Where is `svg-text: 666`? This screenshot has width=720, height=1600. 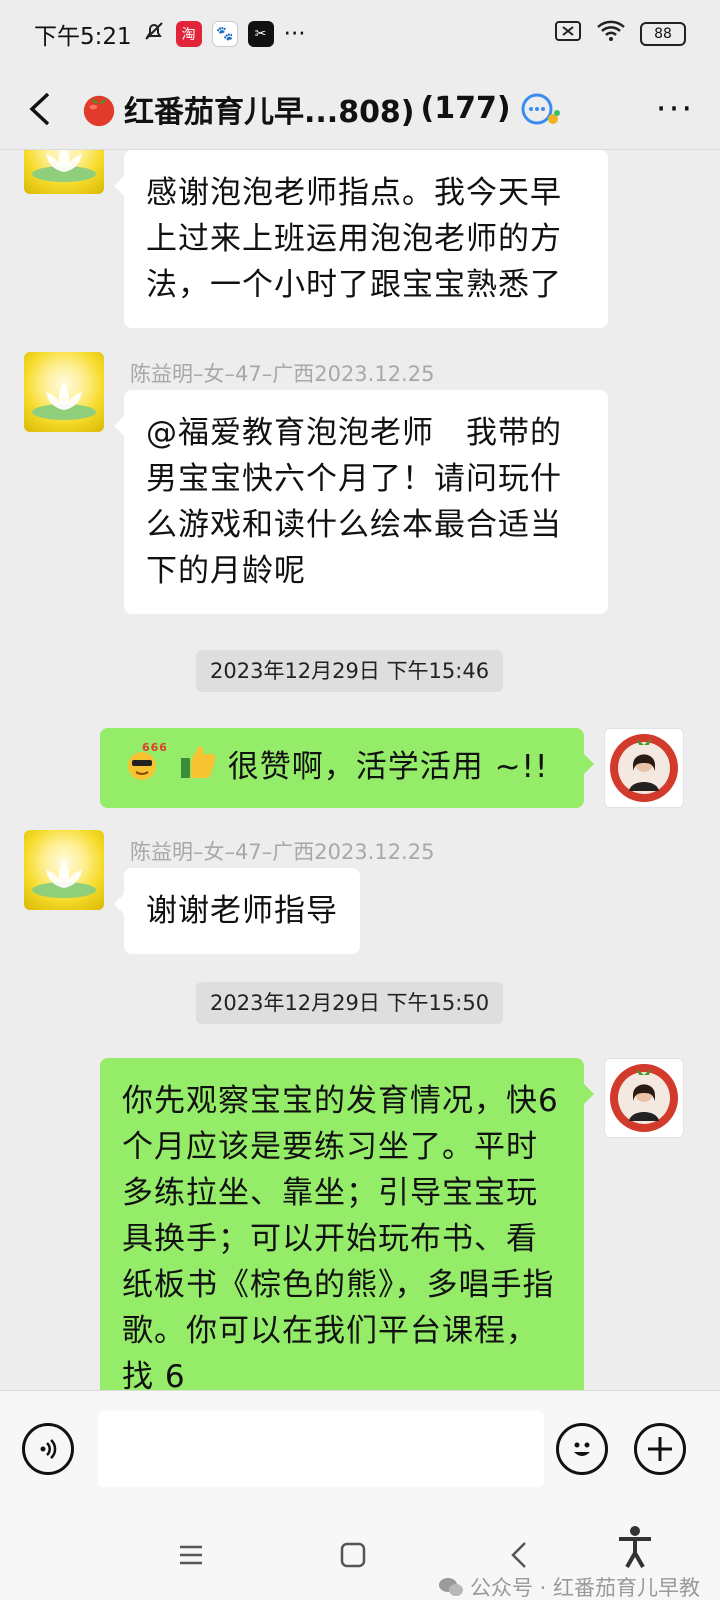
svg-text: 666 is located at coordinates (154, 748).